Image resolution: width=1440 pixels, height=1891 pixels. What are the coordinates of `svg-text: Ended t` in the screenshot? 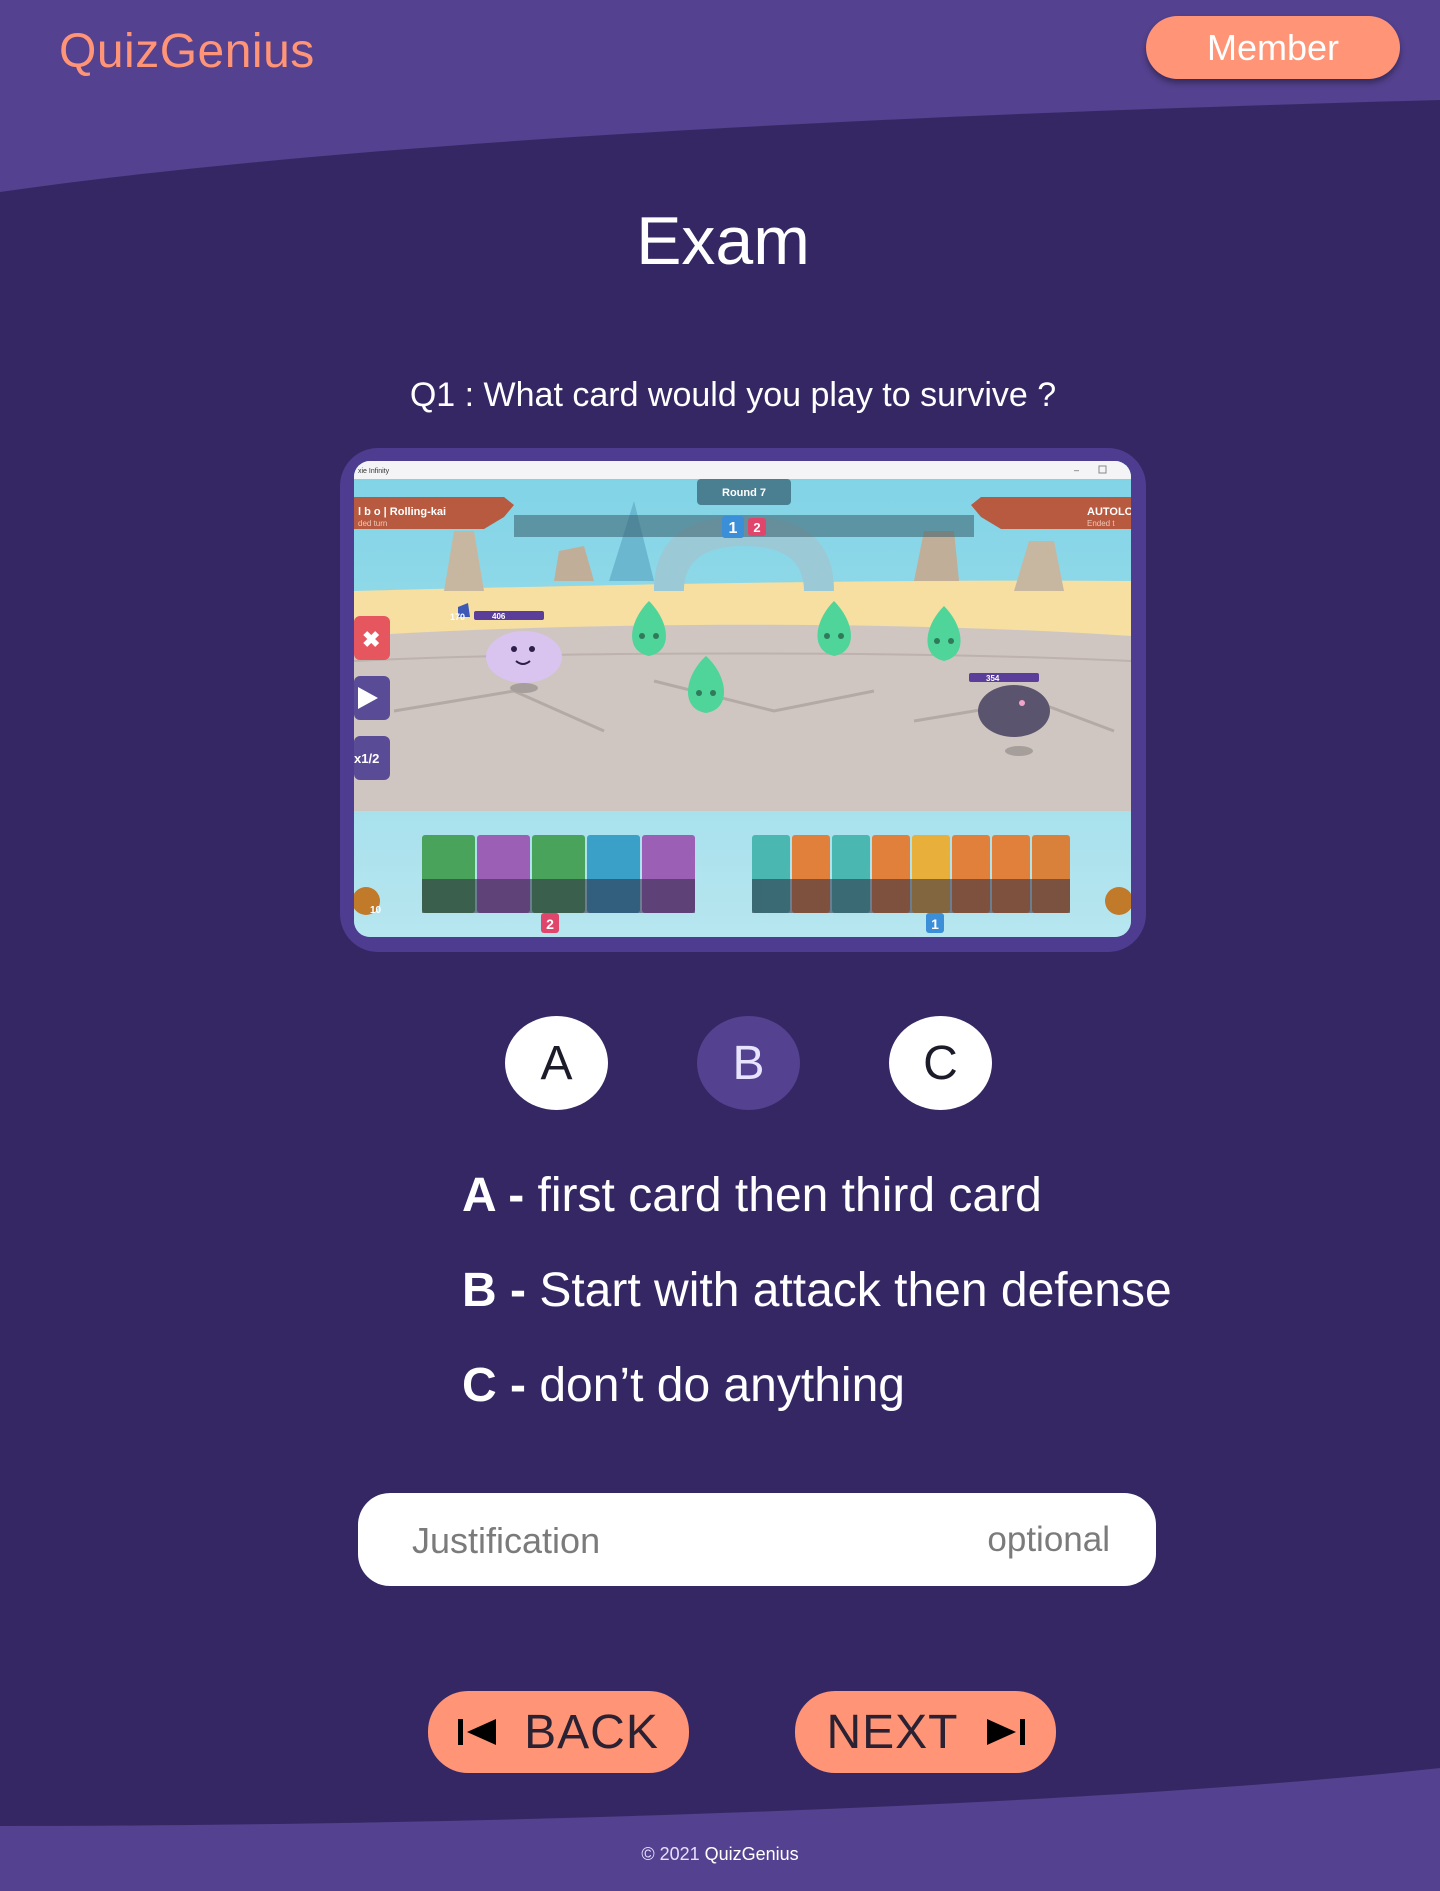 It's located at (1101, 523).